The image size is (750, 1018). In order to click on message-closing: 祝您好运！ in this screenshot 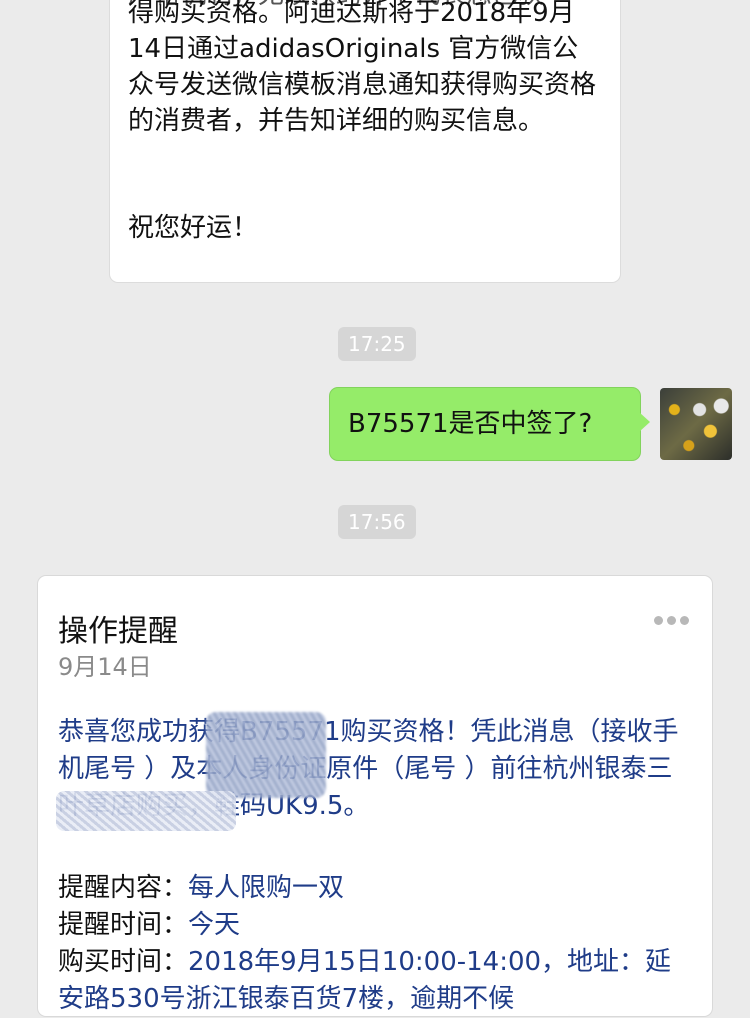, I will do `click(193, 228)`.